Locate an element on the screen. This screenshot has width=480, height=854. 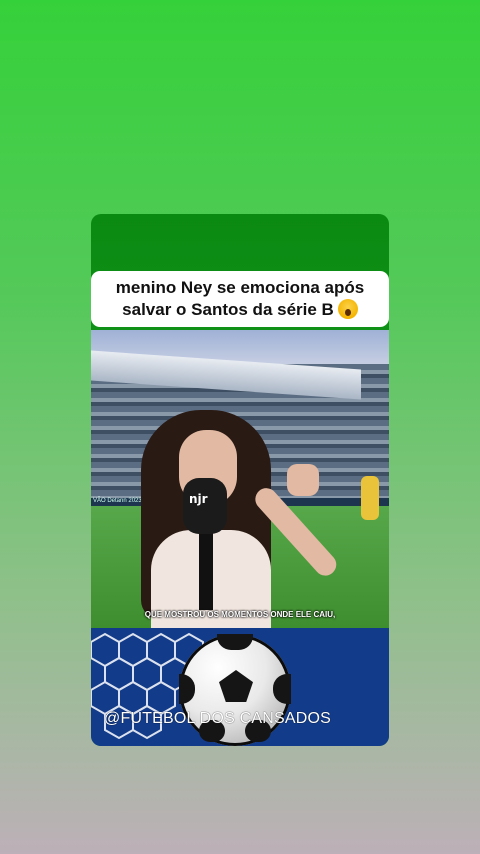
face-screaming-in-fear-icon is located at coordinates (347, 309).